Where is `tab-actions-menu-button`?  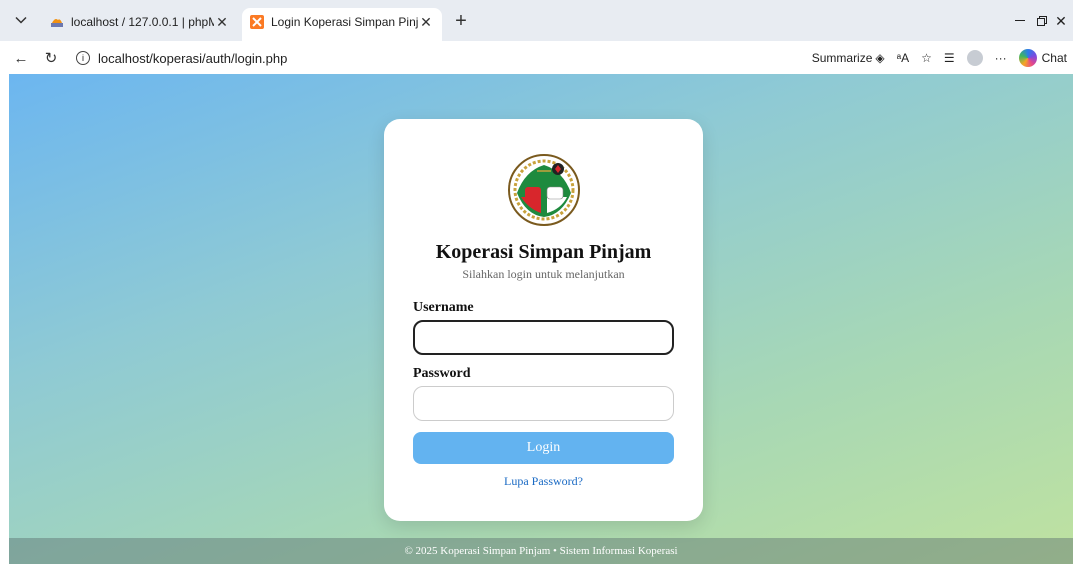 tab-actions-menu-button is located at coordinates (21, 20).